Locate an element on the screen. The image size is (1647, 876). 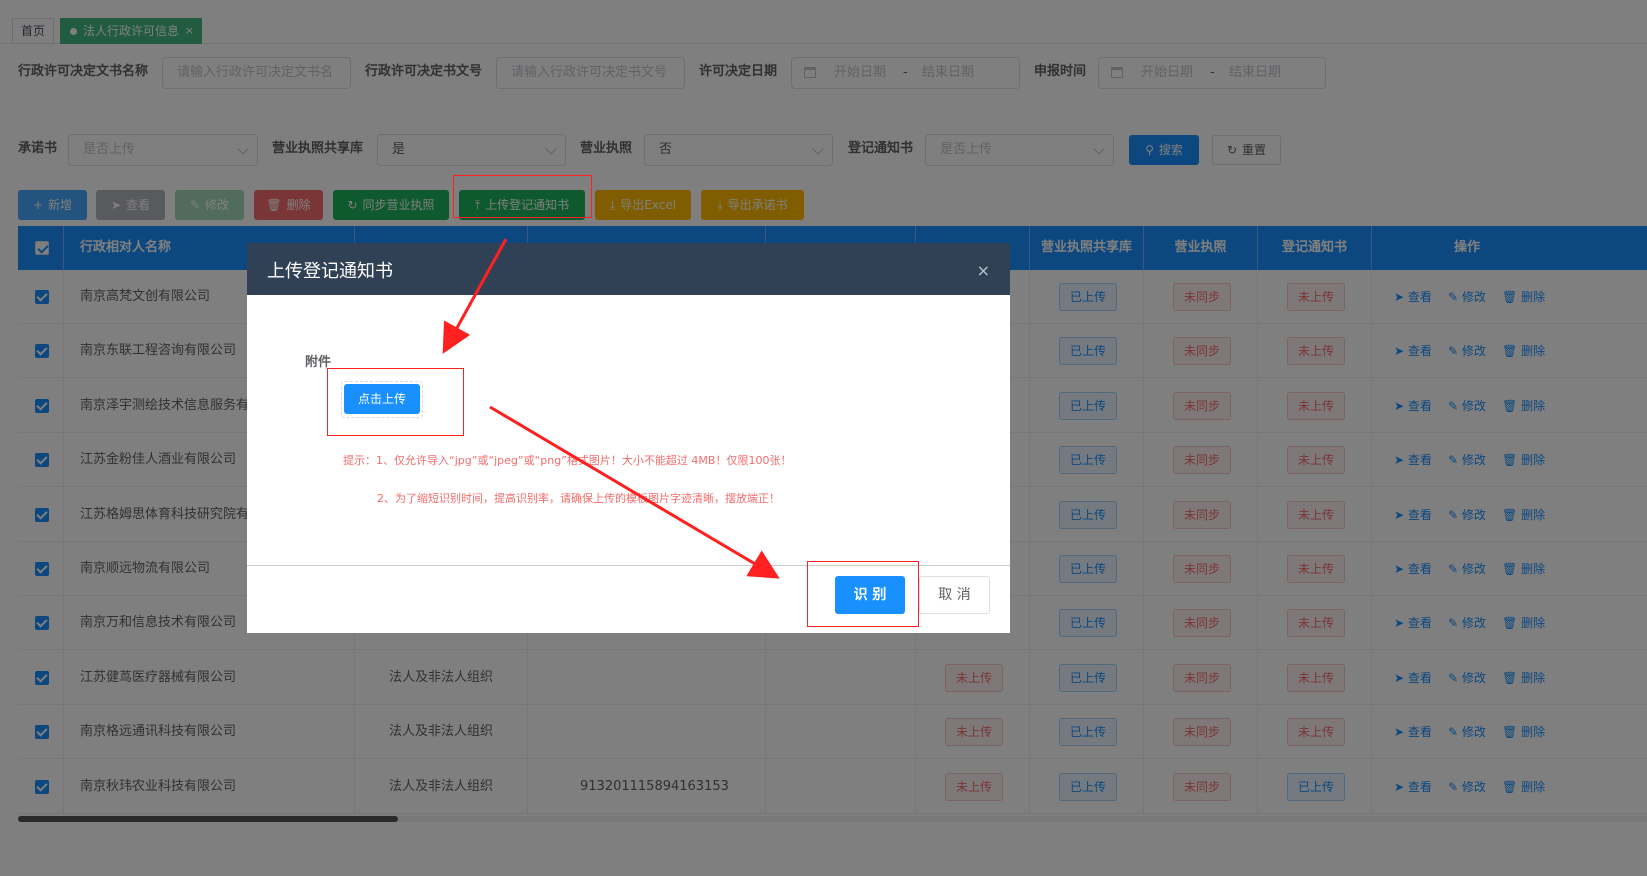
annotation-arrows is located at coordinates (611, 408).